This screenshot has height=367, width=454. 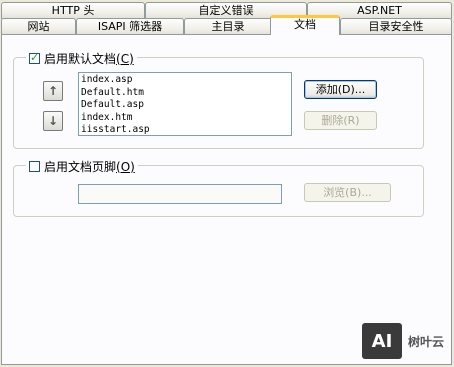 What do you see at coordinates (185, 80) in the screenshot?
I see `list-item: index.asp` at bounding box center [185, 80].